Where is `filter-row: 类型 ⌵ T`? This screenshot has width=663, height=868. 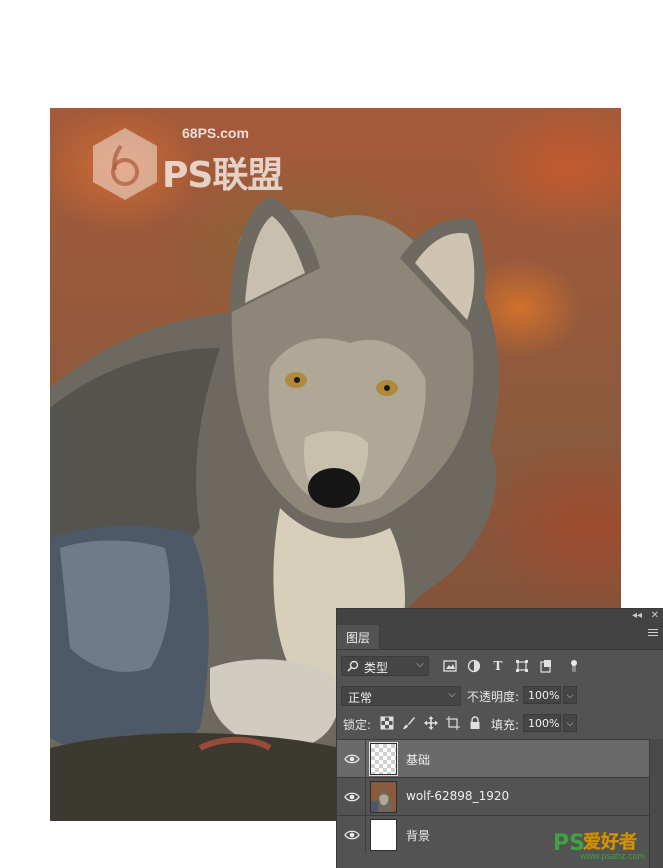 filter-row: 类型 ⌵ T is located at coordinates (500, 664).